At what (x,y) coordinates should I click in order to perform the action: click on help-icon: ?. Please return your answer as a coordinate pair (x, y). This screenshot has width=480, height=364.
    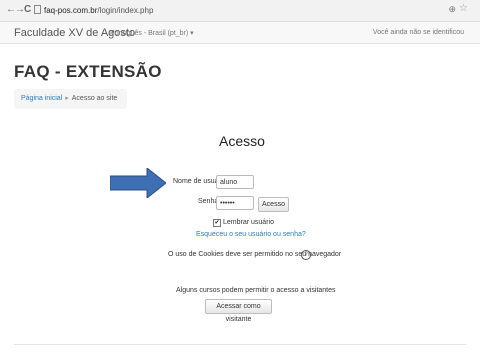
    Looking at the image, I should click on (306, 255).